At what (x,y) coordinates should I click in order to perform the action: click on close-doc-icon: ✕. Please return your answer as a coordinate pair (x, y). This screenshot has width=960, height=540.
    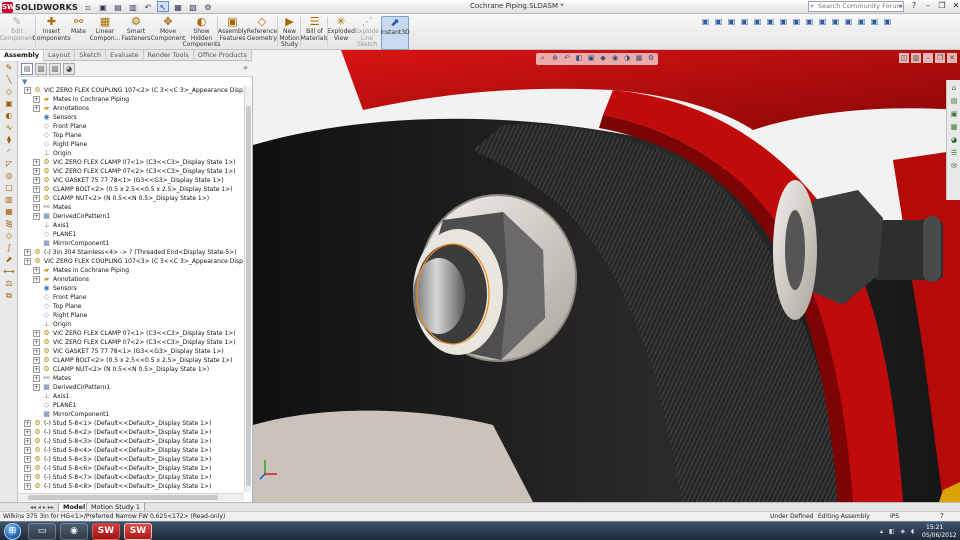
    Looking at the image, I should click on (952, 58).